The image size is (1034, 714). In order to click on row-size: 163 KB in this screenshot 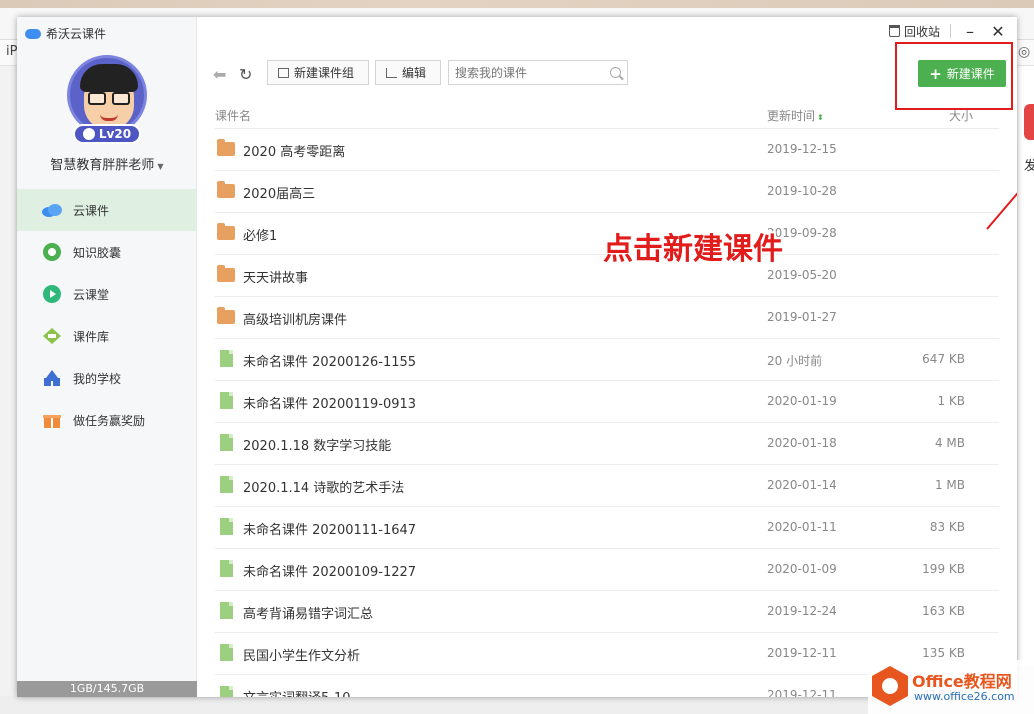, I will do `click(943, 611)`.